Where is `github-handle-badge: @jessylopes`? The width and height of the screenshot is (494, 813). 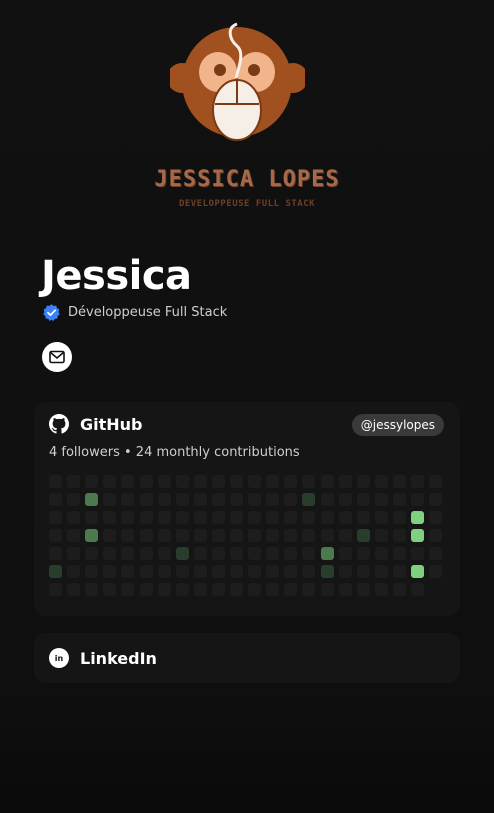 github-handle-badge: @jessylopes is located at coordinates (397, 425).